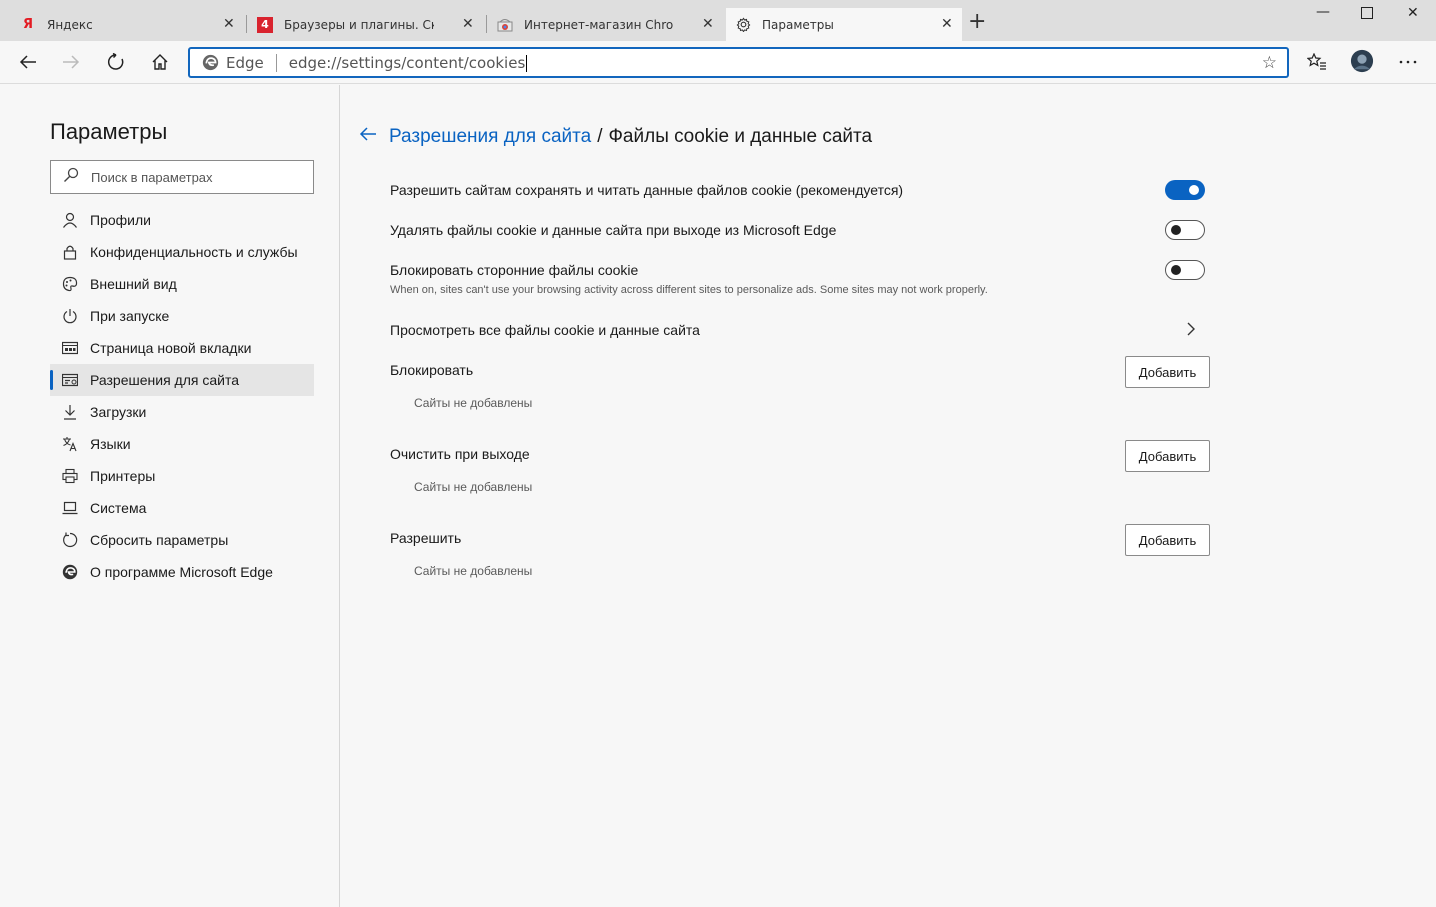  I want to click on sidebar-item-languages: Языки, so click(182, 444).